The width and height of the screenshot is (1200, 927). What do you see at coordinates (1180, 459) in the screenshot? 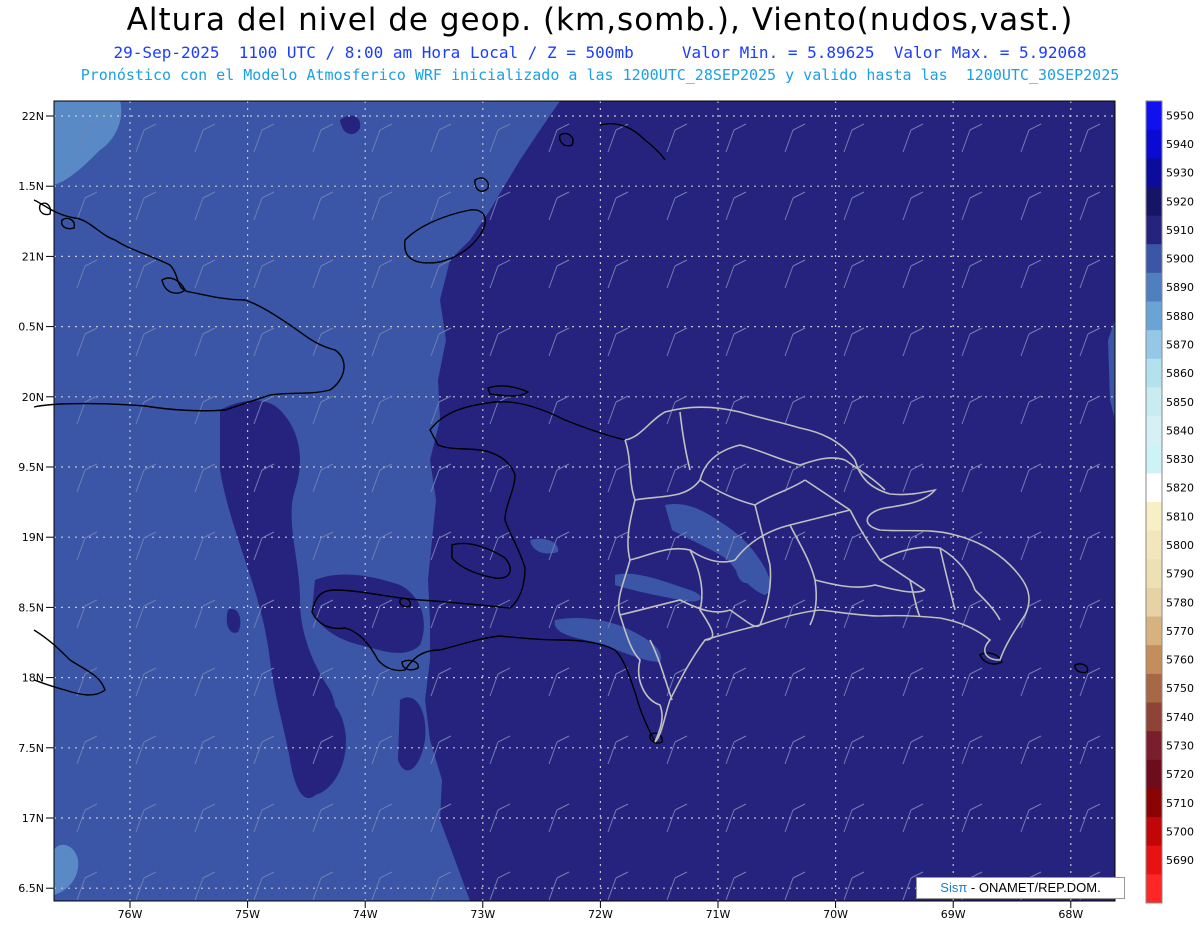
I see `colorbar-label: 5830` at bounding box center [1180, 459].